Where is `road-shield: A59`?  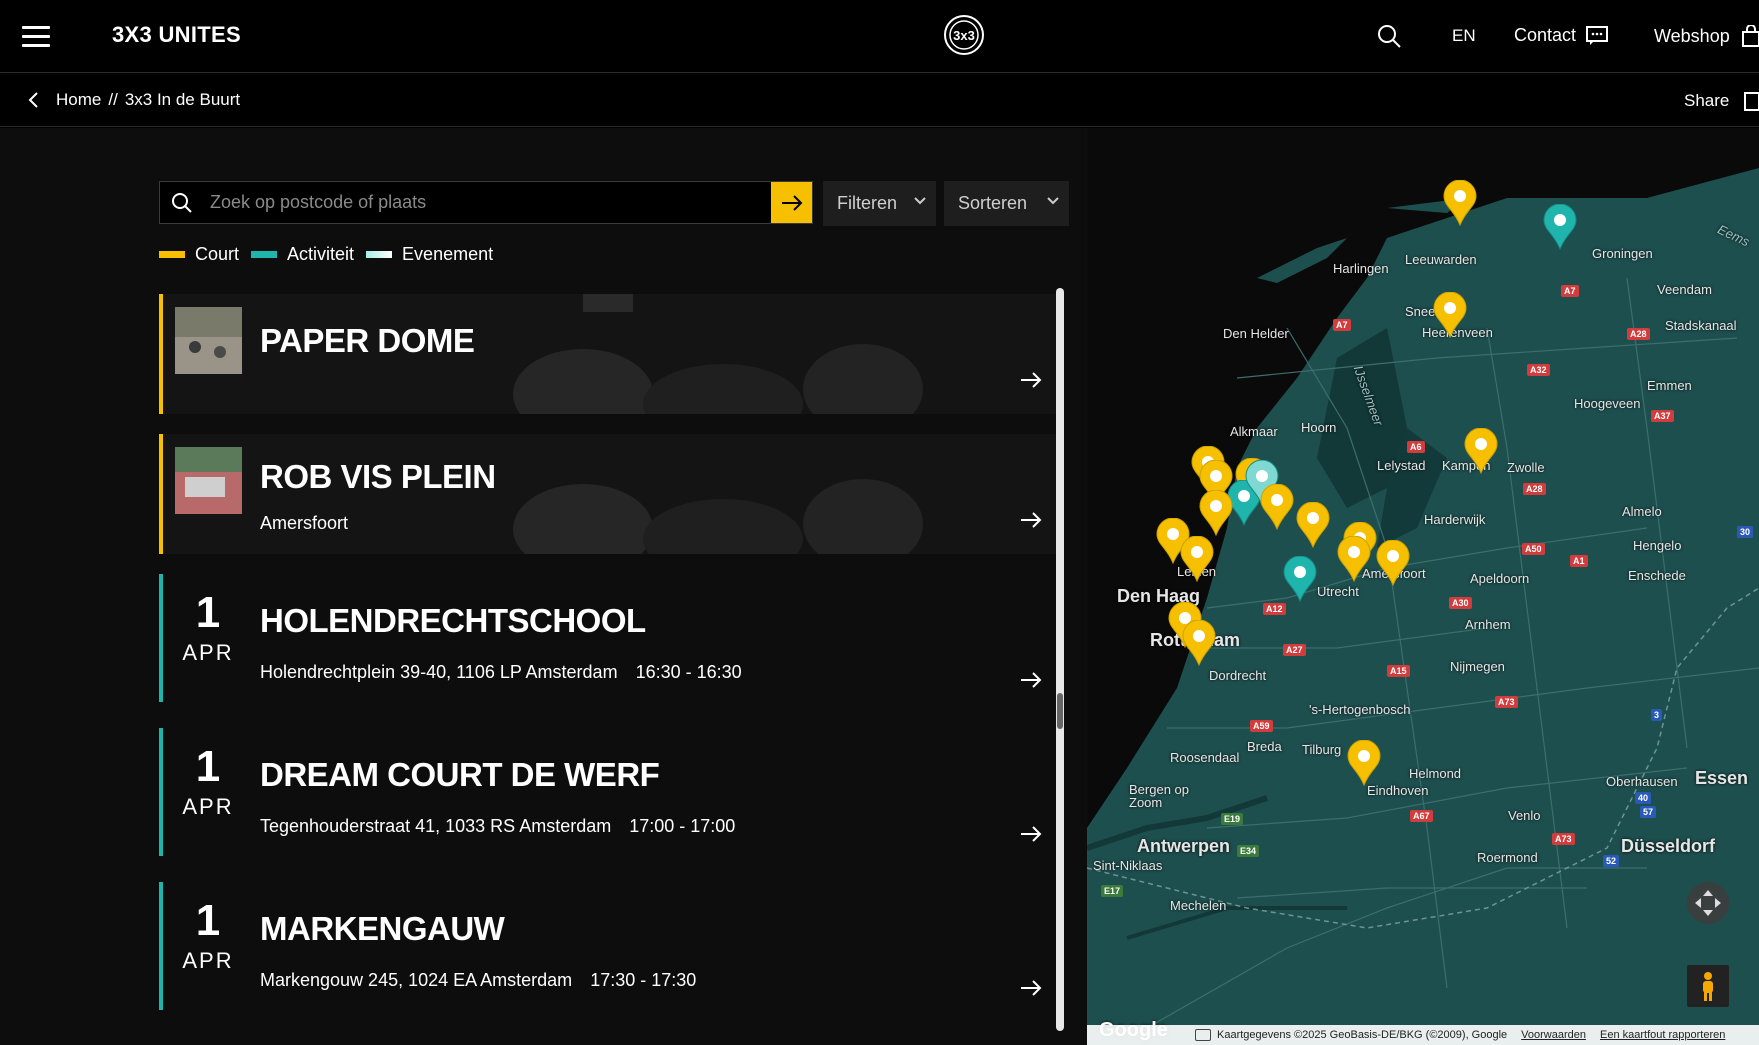 road-shield: A59 is located at coordinates (1261, 726).